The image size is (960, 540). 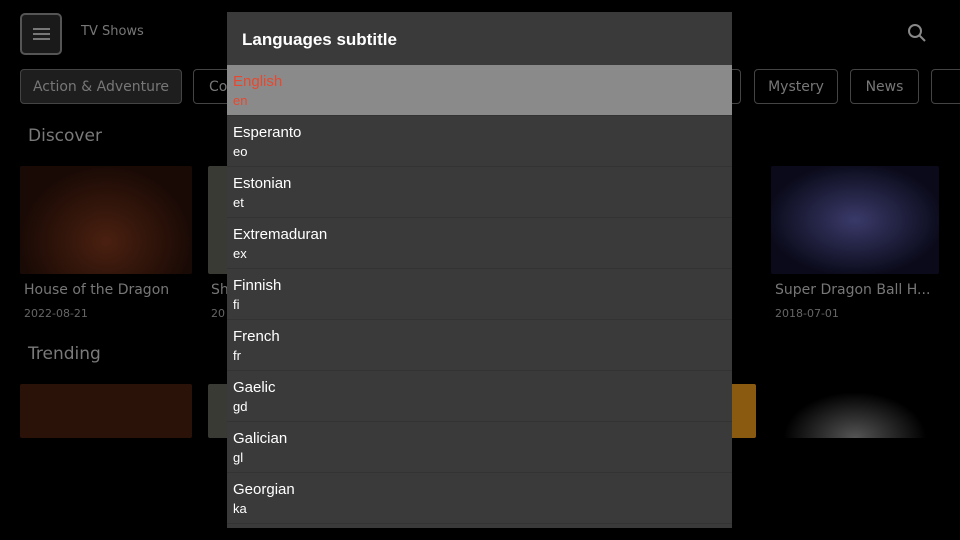 What do you see at coordinates (112, 31) in the screenshot?
I see `page-title: TV Shows` at bounding box center [112, 31].